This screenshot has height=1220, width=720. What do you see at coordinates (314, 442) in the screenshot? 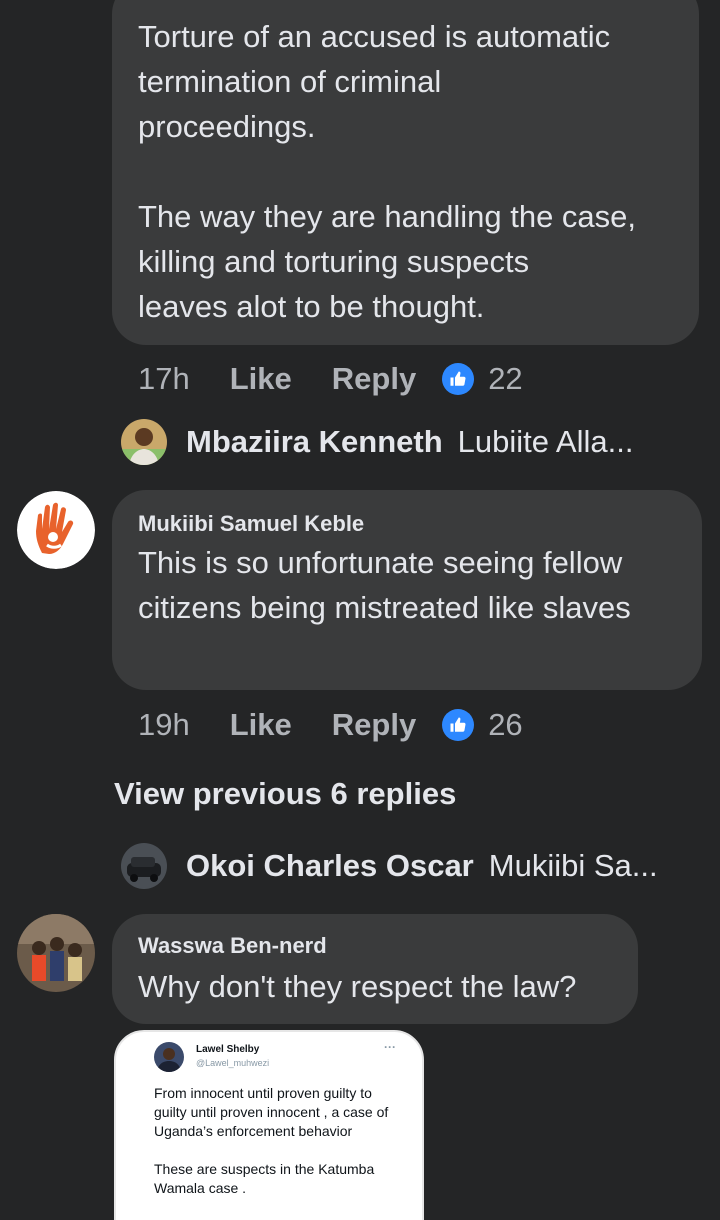
I see `reply-author-name: Mbaziira Kenneth` at bounding box center [314, 442].